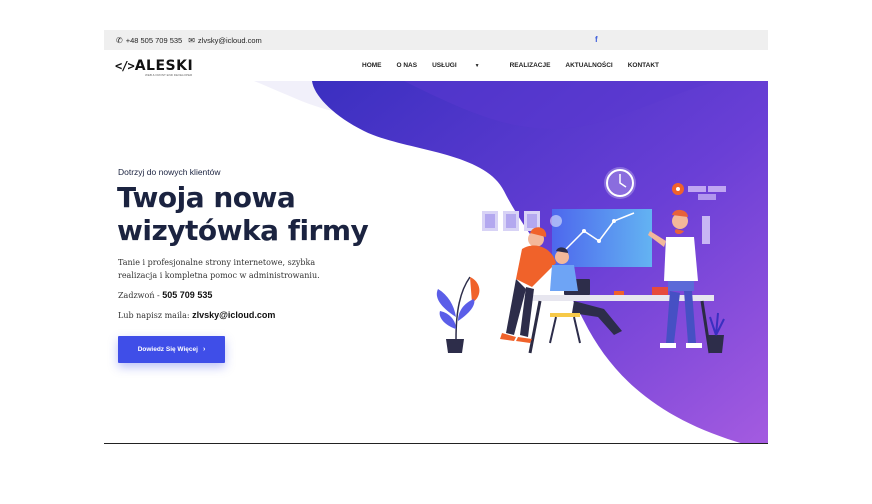  Describe the element at coordinates (407, 65) in the screenshot. I see `menu-item-o-nas: O NAS` at that location.